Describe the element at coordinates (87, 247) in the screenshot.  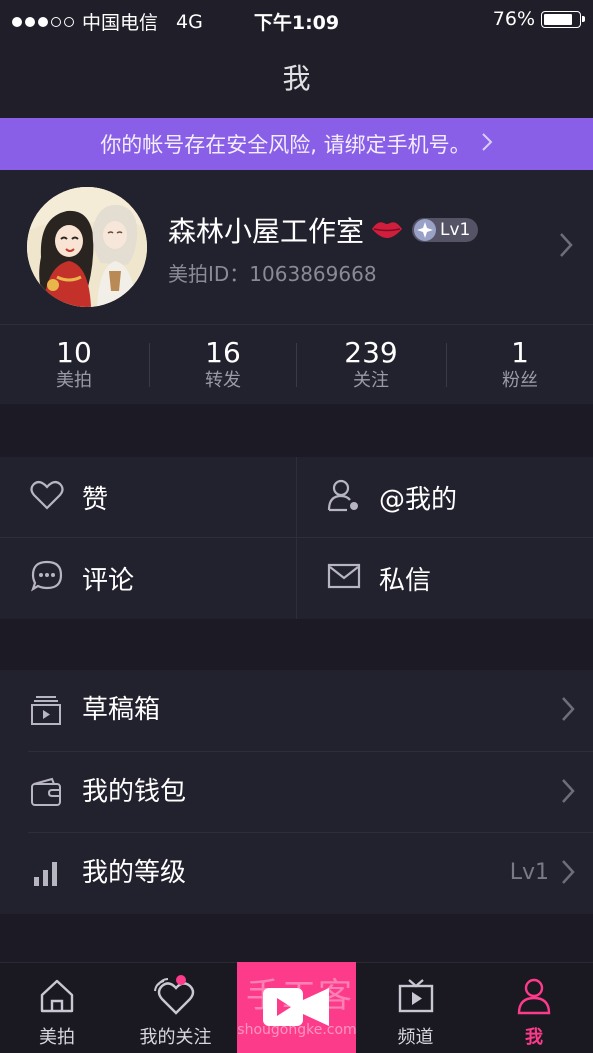
I see `avatar` at that location.